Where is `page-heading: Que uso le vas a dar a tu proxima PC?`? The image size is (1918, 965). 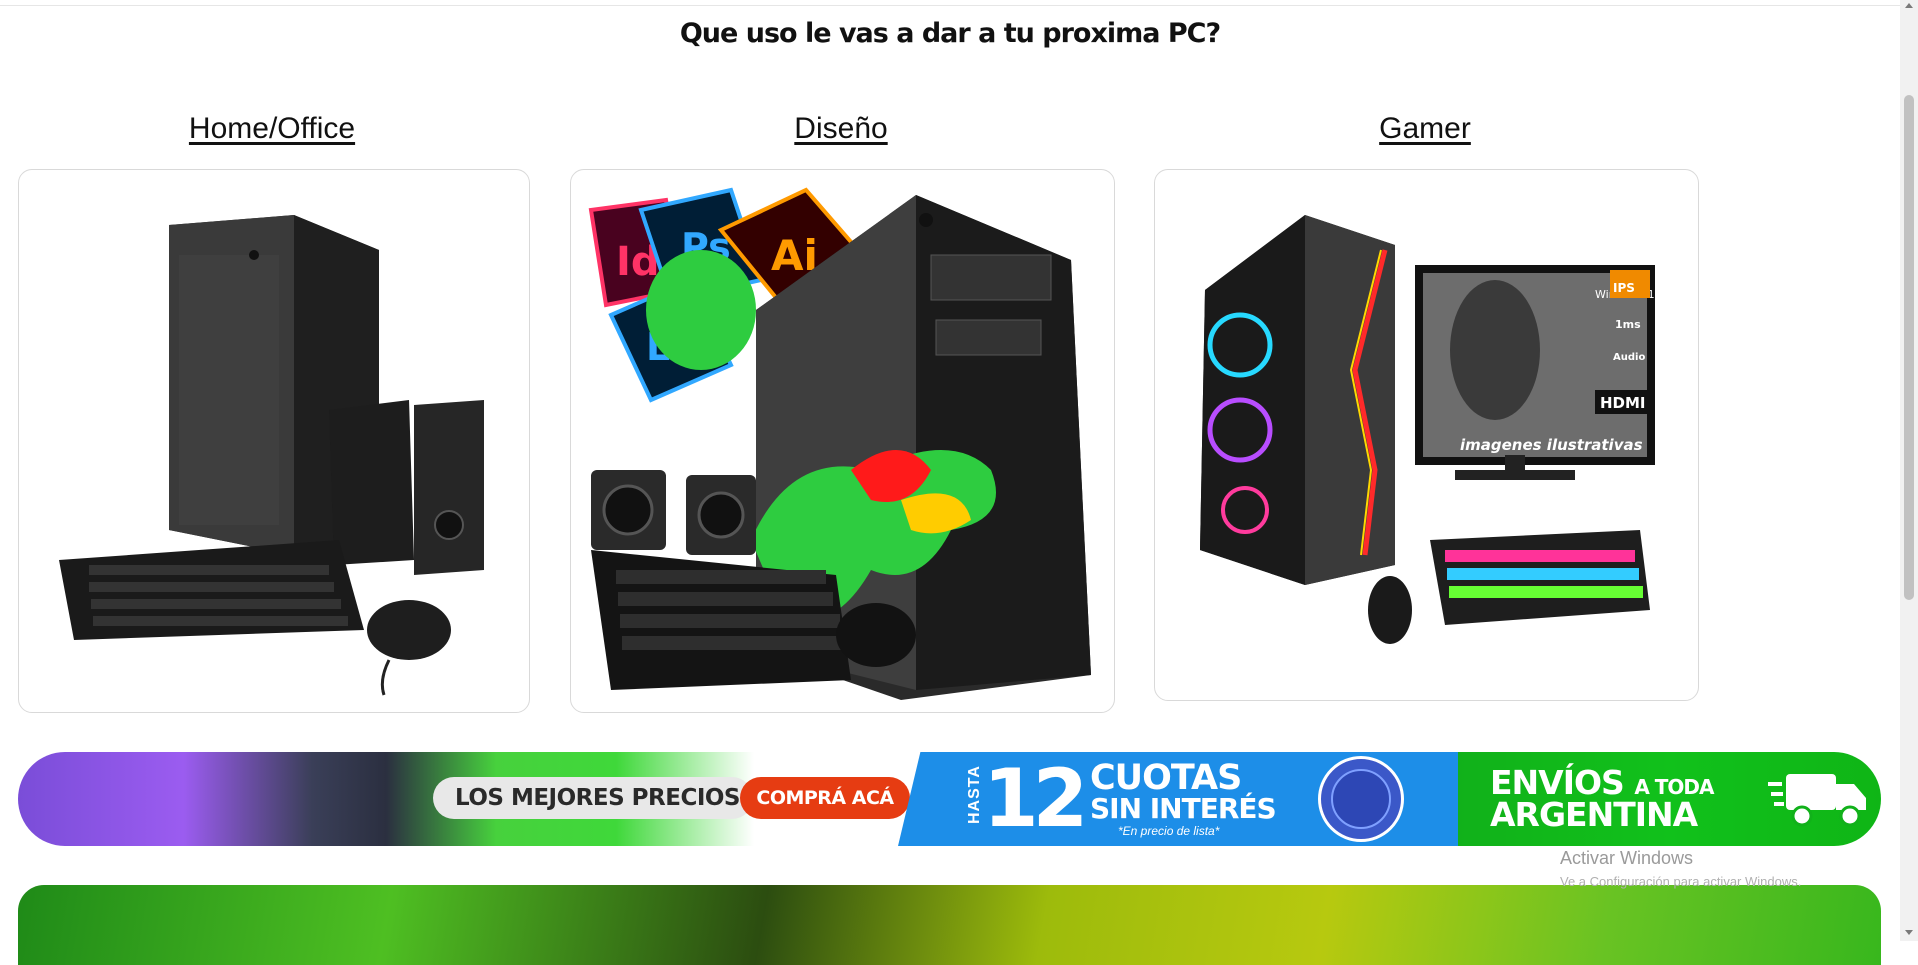
page-heading: Que uso le vas a dar a tu proxima PC? is located at coordinates (950, 33).